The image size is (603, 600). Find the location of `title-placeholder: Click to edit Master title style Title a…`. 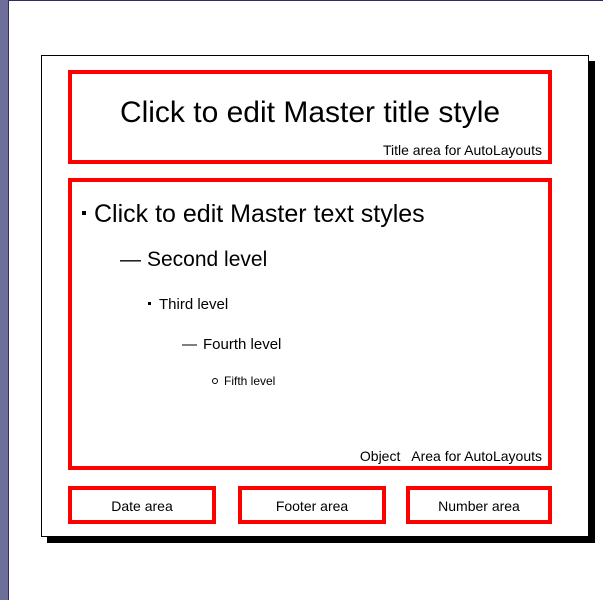

title-placeholder: Click to edit Master title style Title a… is located at coordinates (310, 117).